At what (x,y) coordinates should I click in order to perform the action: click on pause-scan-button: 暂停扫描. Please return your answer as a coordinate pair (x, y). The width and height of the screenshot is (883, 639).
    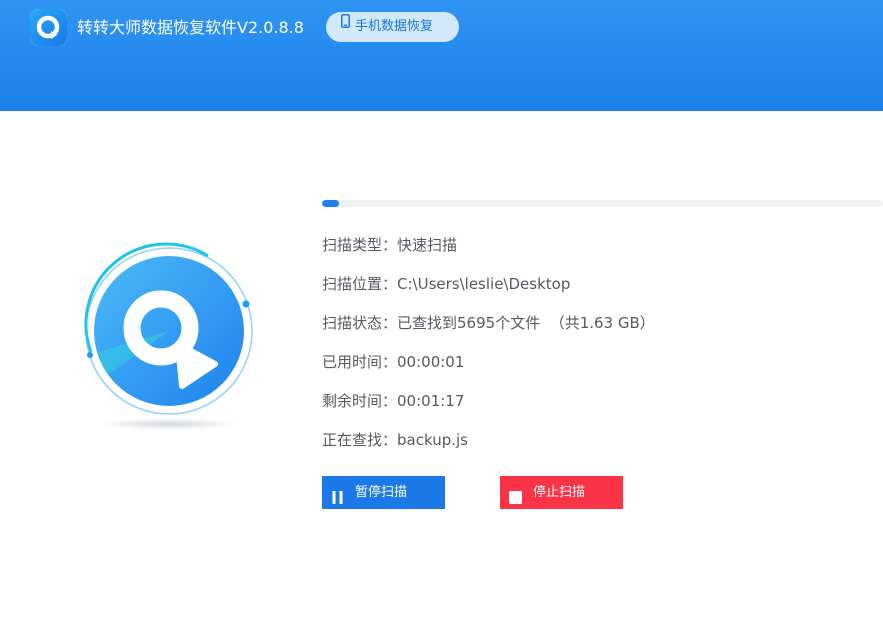
    Looking at the image, I should click on (383, 492).